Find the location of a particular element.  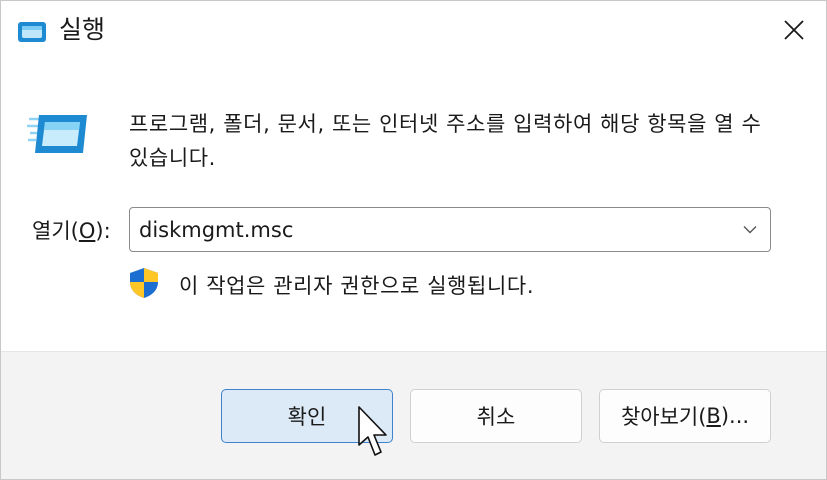

chevron-down-icon is located at coordinates (750, 230).